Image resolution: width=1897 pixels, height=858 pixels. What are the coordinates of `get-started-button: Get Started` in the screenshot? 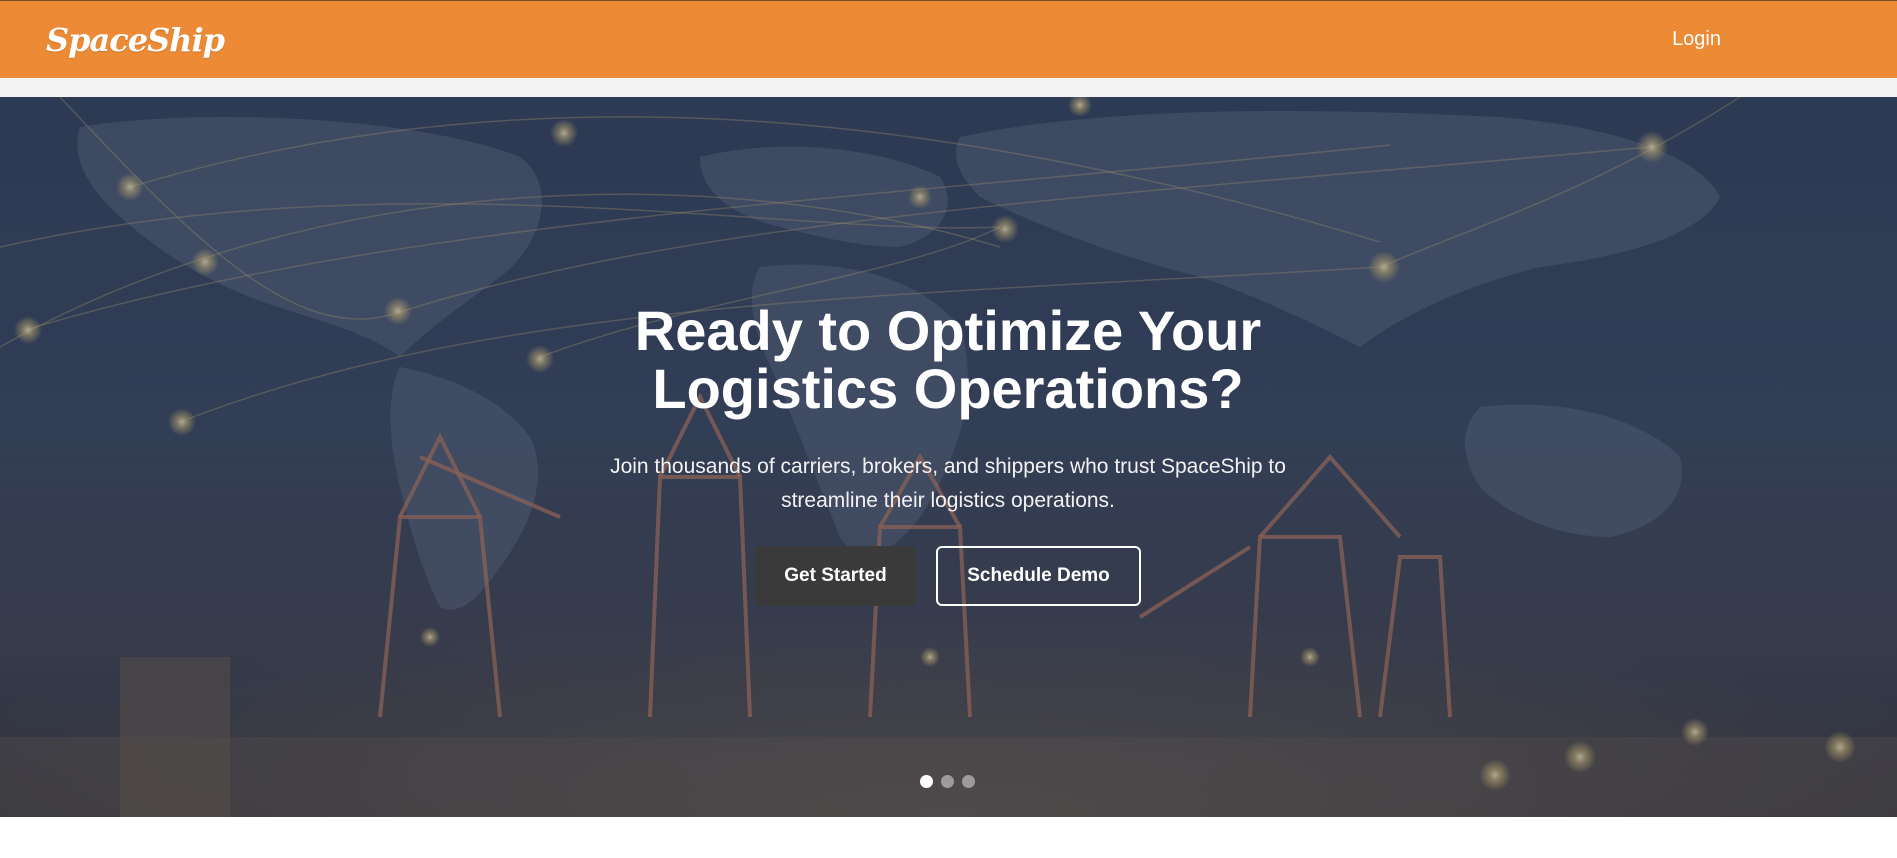 It's located at (835, 576).